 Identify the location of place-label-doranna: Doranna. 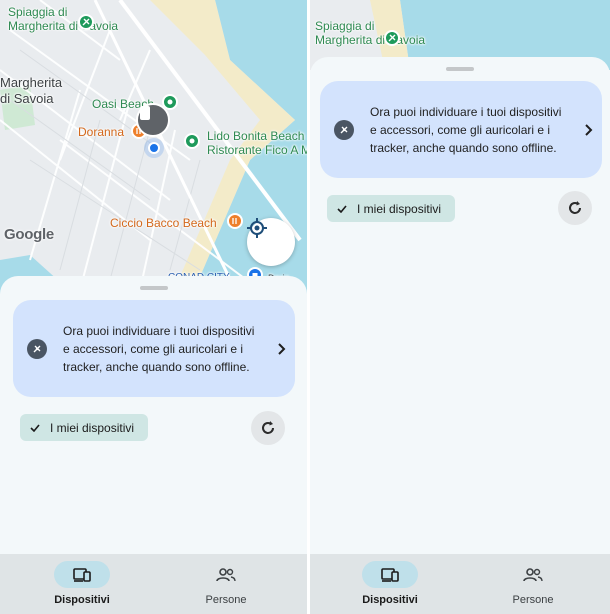
(101, 132).